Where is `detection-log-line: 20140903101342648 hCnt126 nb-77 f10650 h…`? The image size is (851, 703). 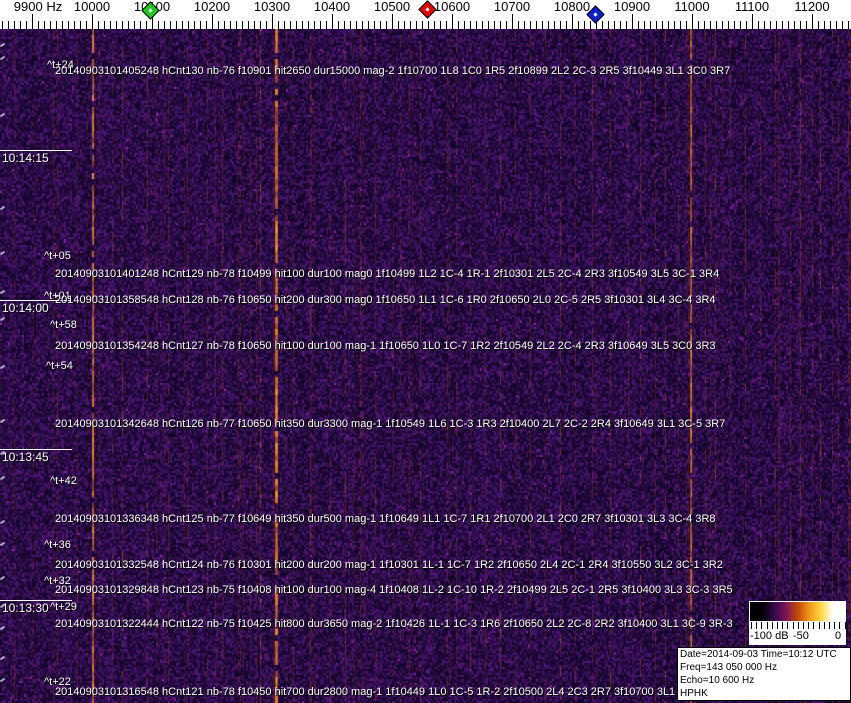 detection-log-line: 20140903101342648 hCnt126 nb-77 f10650 h… is located at coordinates (390, 424).